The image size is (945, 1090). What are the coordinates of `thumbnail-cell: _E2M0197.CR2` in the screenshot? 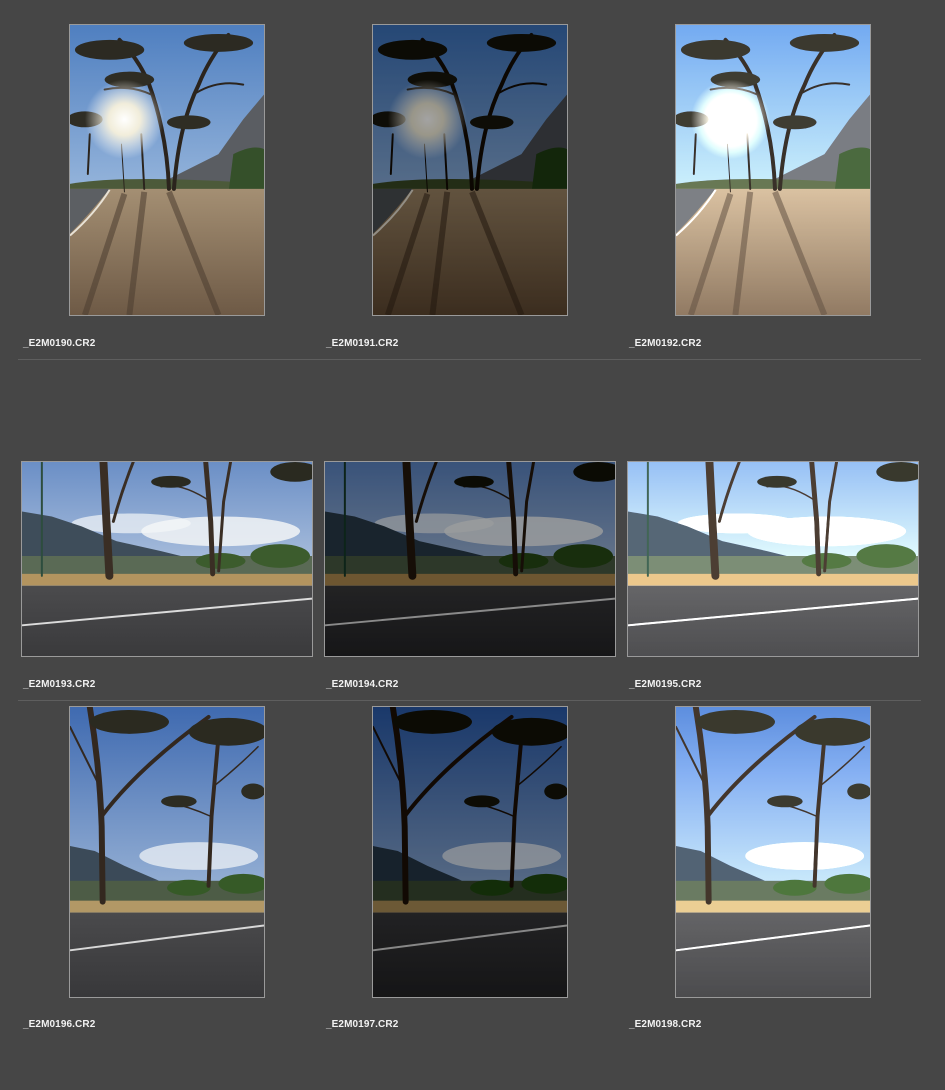 It's located at (472, 880).